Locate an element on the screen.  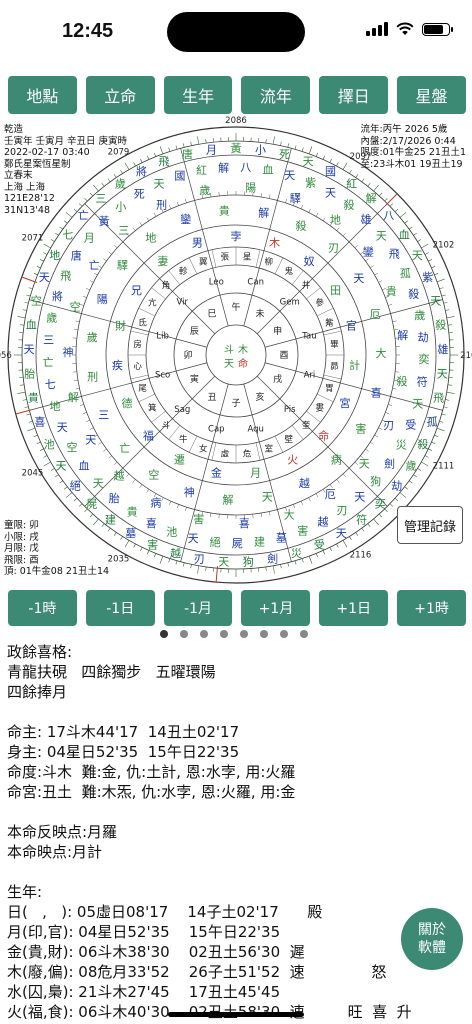
outer-star-glyph: 災 is located at coordinates (401, 445).